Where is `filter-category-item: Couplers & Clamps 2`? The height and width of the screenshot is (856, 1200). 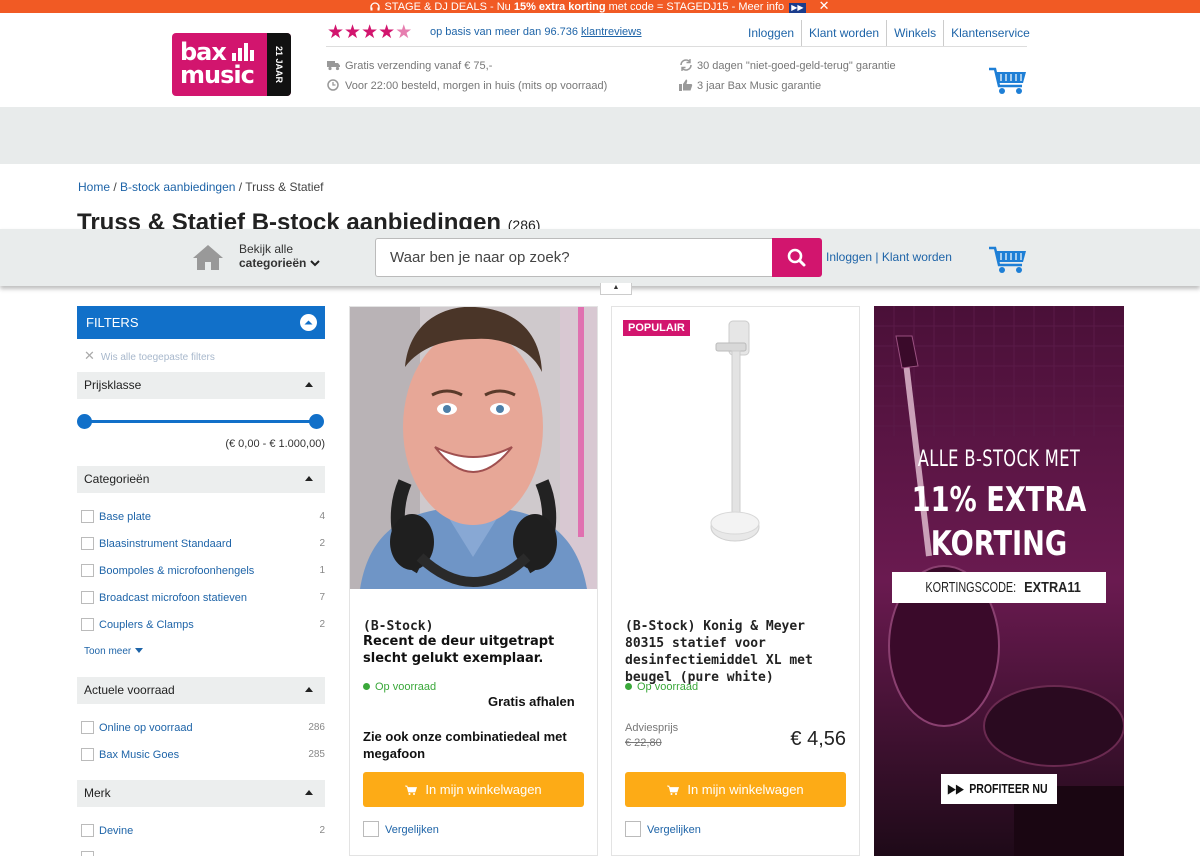
filter-category-item: Couplers & Clamps 2 is located at coordinates (203, 625).